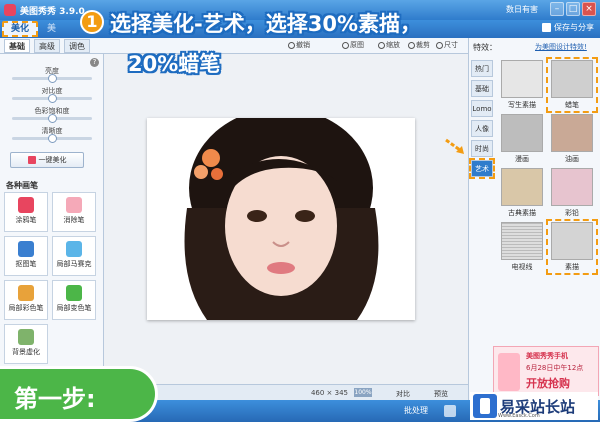  What do you see at coordinates (74, 293) in the screenshot?
I see `recolor-brush-icon` at bounding box center [74, 293].